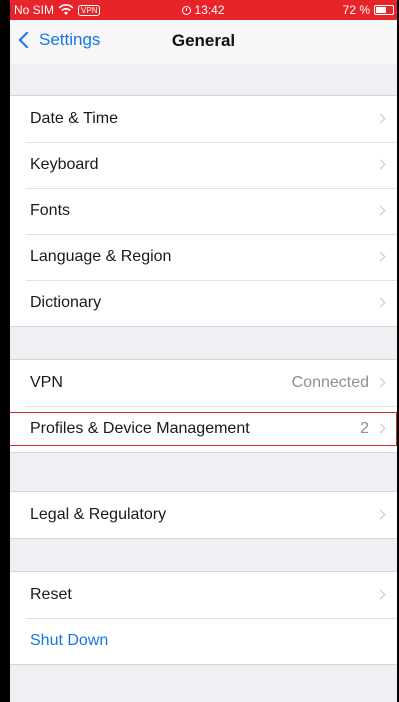 The height and width of the screenshot is (702, 399). I want to click on shut-down-label: Shut Down, so click(69, 640).